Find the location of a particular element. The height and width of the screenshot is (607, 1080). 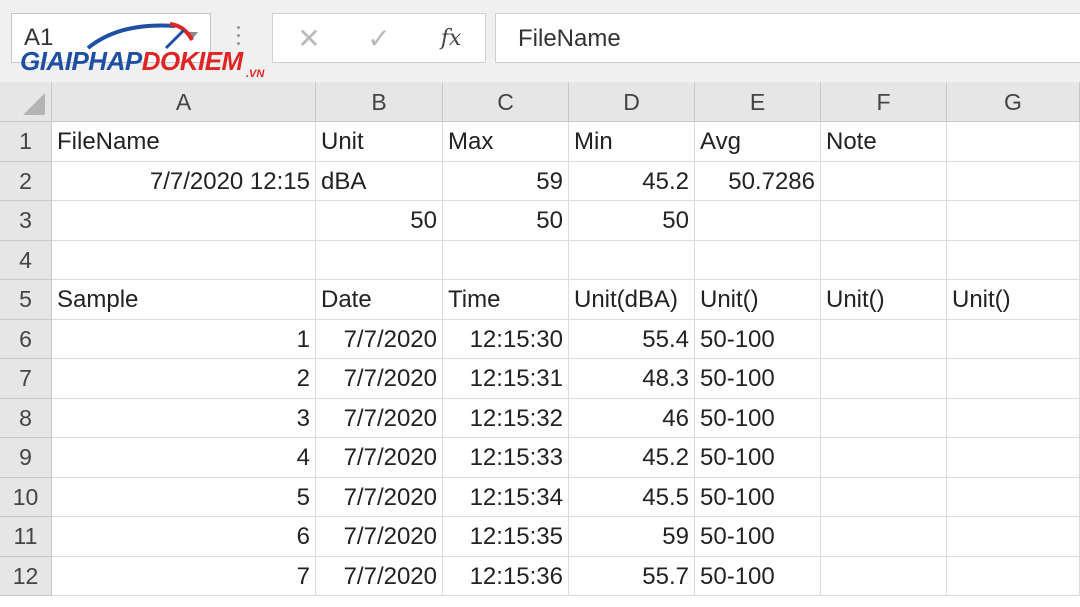

row-header-5: 5 is located at coordinates (26, 300).